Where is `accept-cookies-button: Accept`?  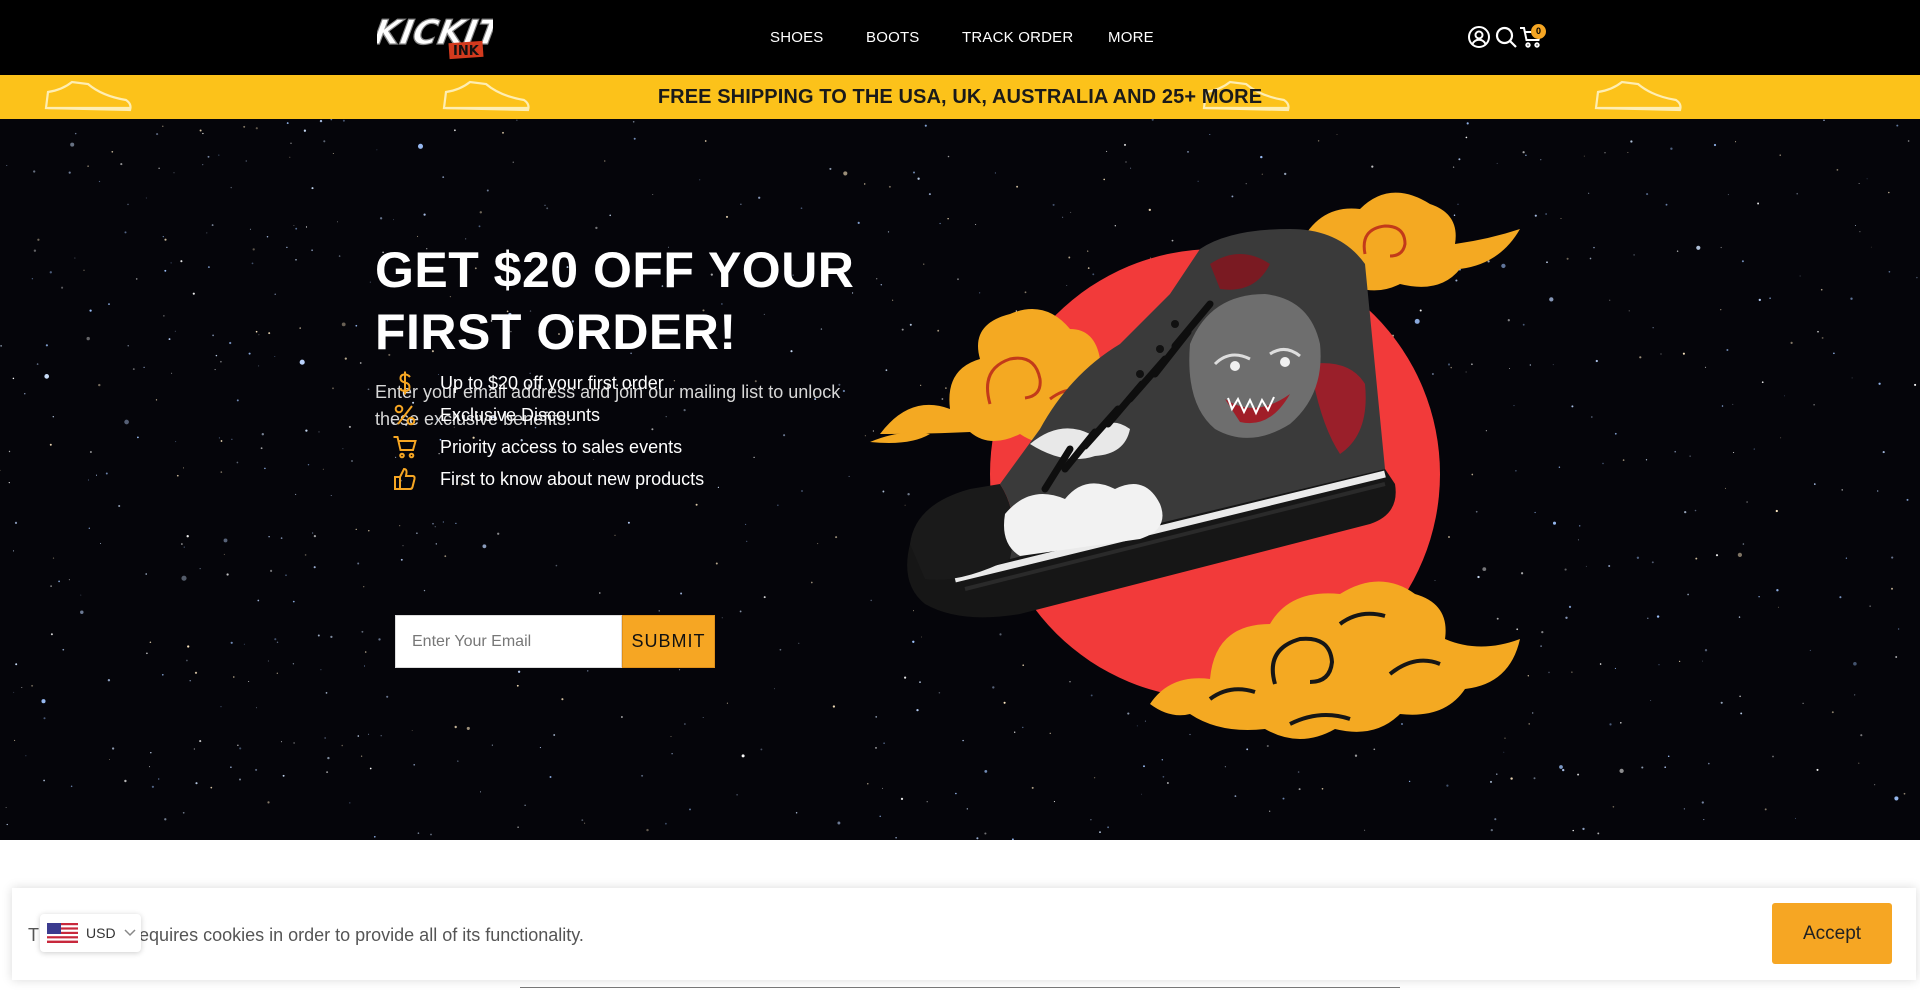 accept-cookies-button: Accept is located at coordinates (1832, 933).